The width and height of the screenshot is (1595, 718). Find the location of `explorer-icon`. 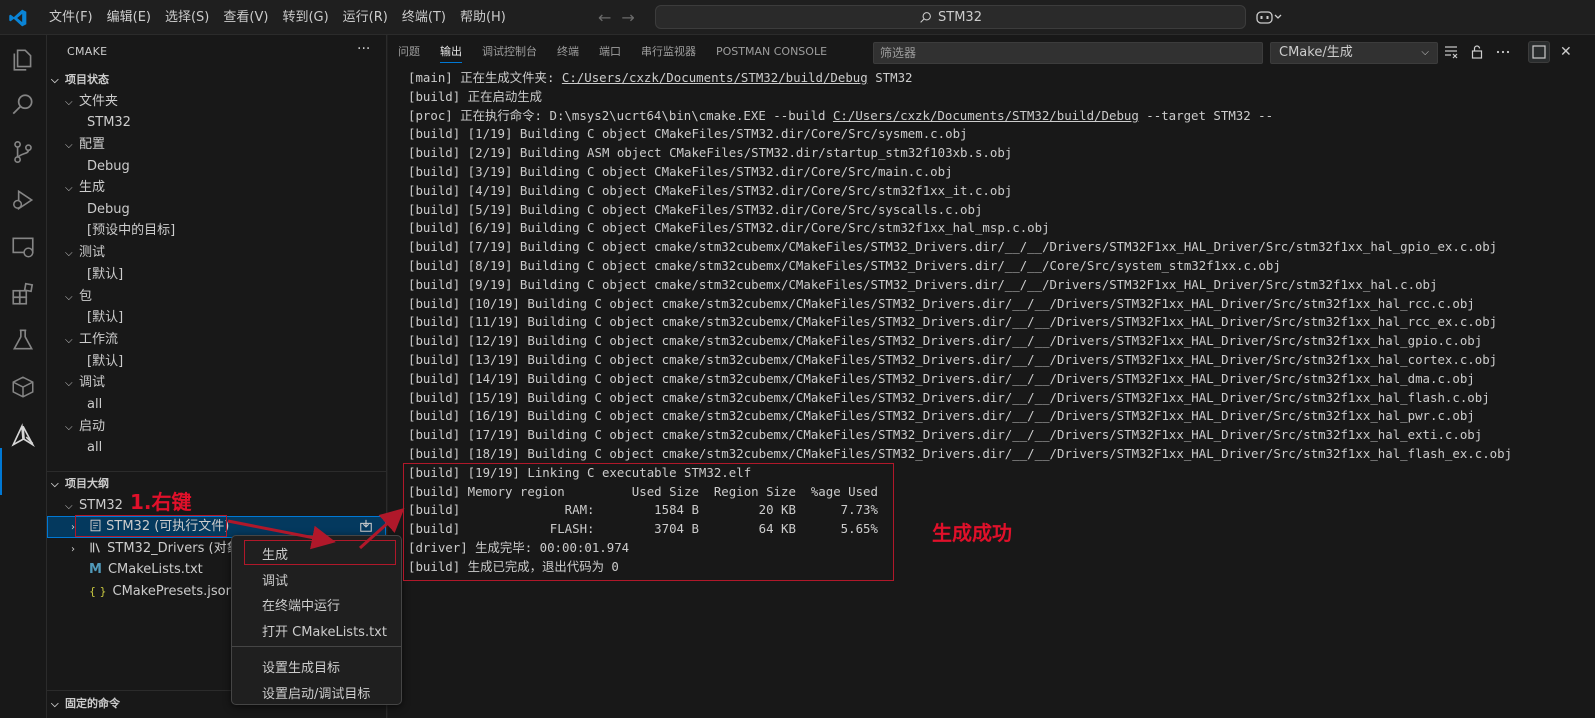

explorer-icon is located at coordinates (23, 60).